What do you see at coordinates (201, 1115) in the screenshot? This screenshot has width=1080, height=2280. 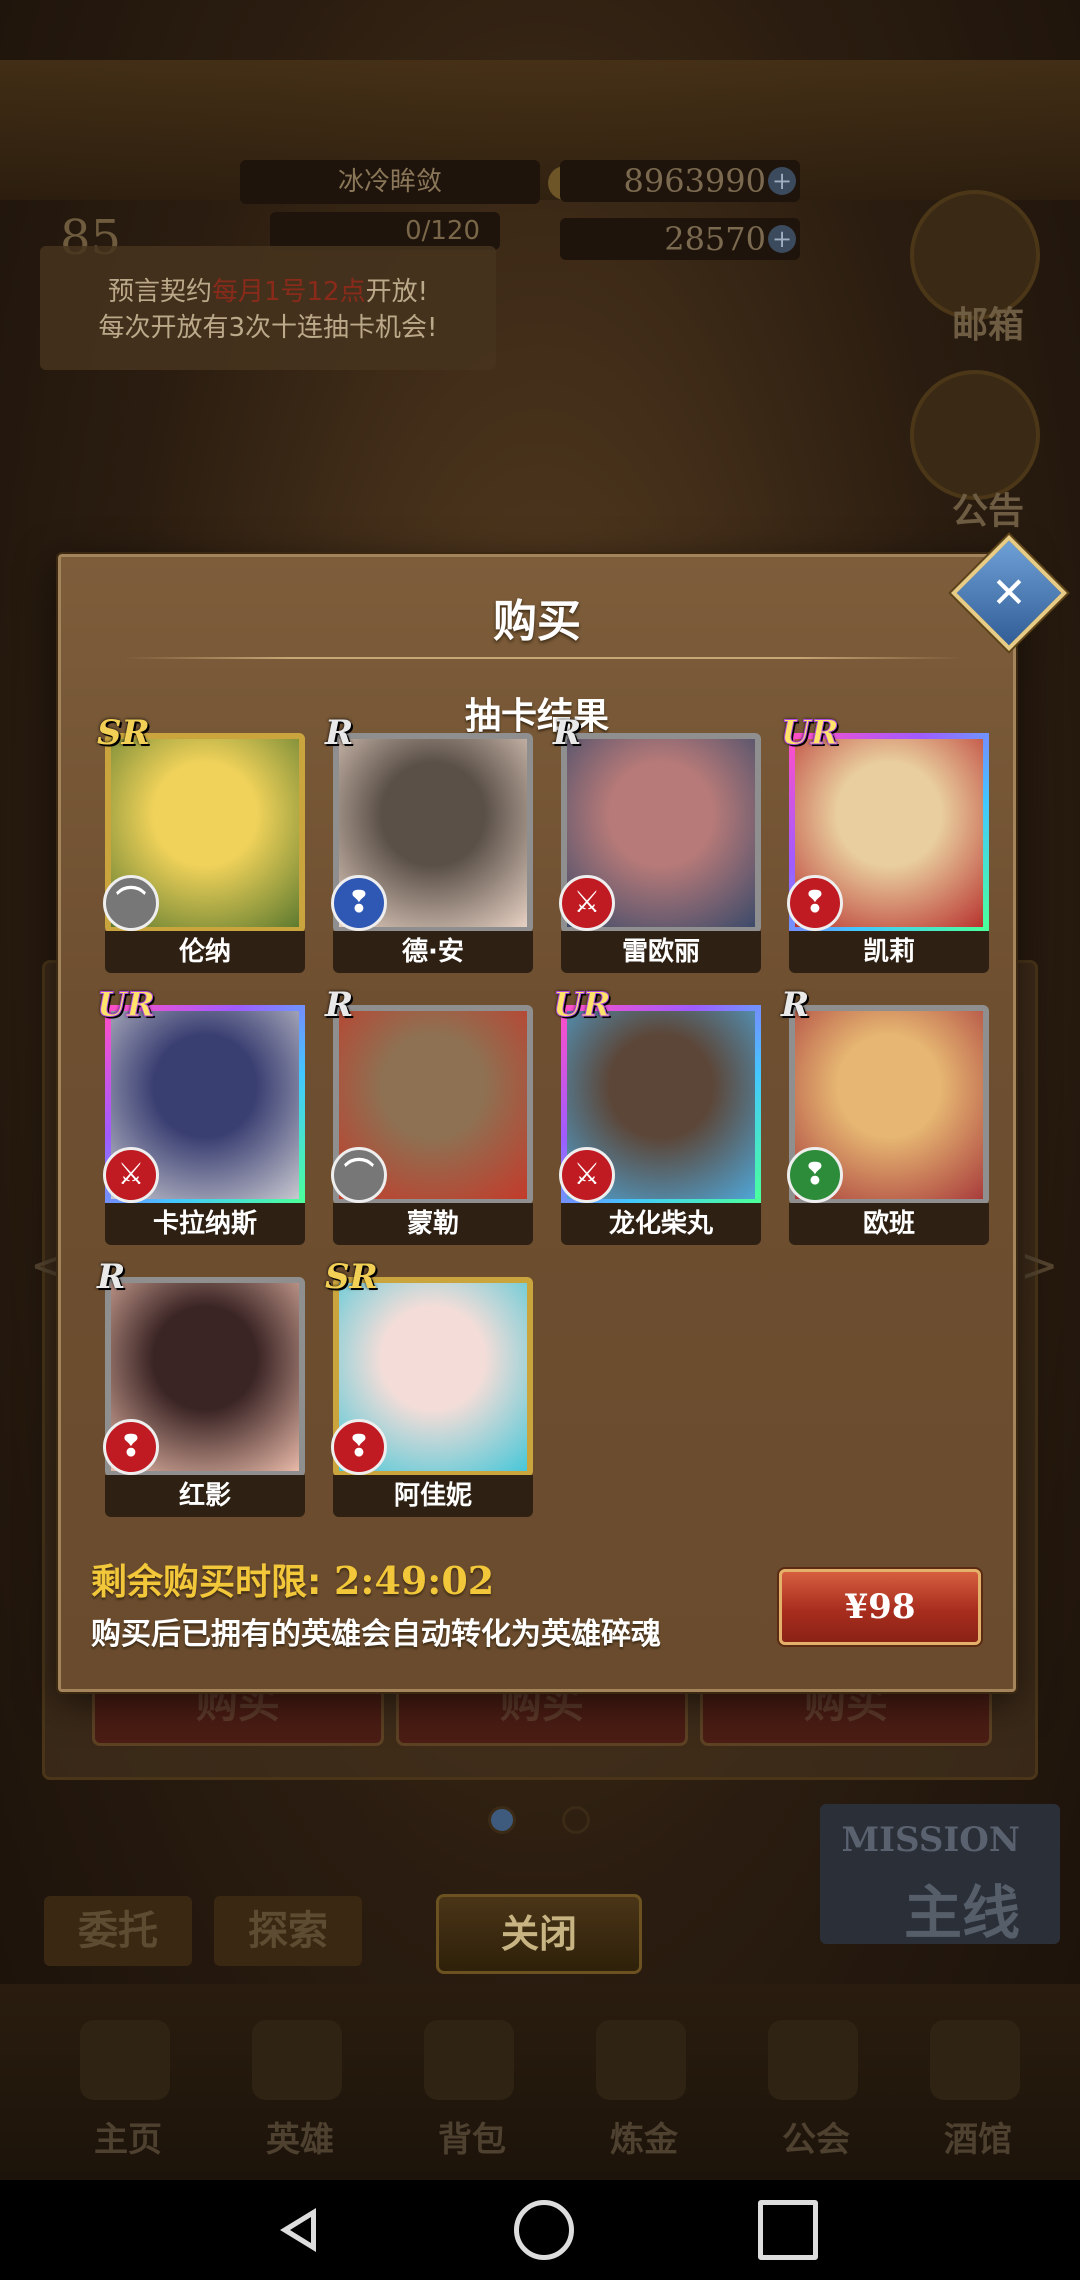 I see `hero-card: UR ⚔ 卡拉纳斯` at bounding box center [201, 1115].